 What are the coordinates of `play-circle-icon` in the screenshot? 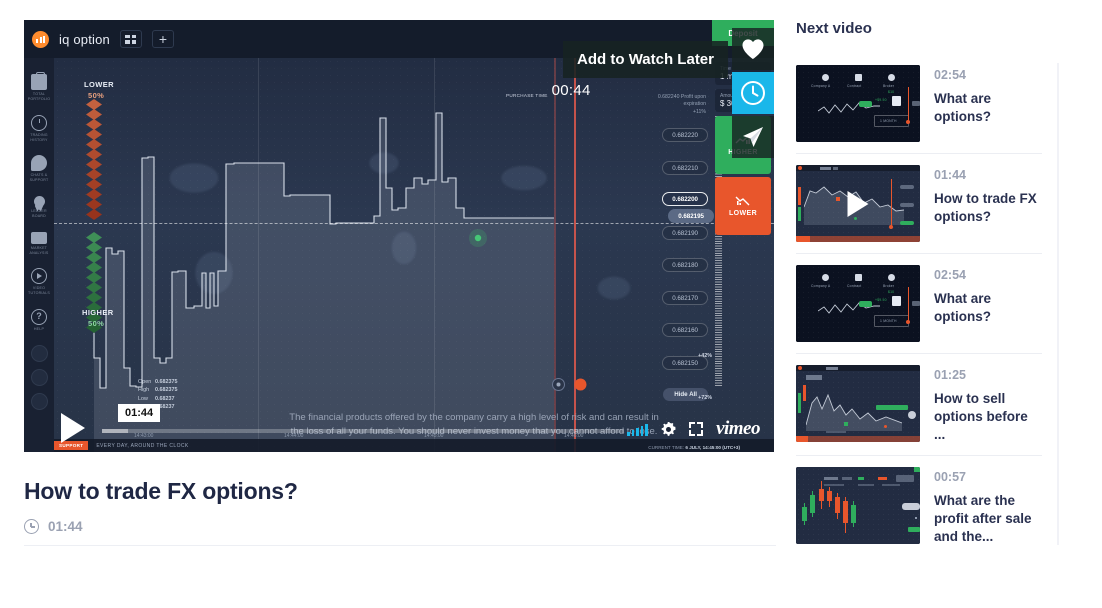 It's located at (39, 276).